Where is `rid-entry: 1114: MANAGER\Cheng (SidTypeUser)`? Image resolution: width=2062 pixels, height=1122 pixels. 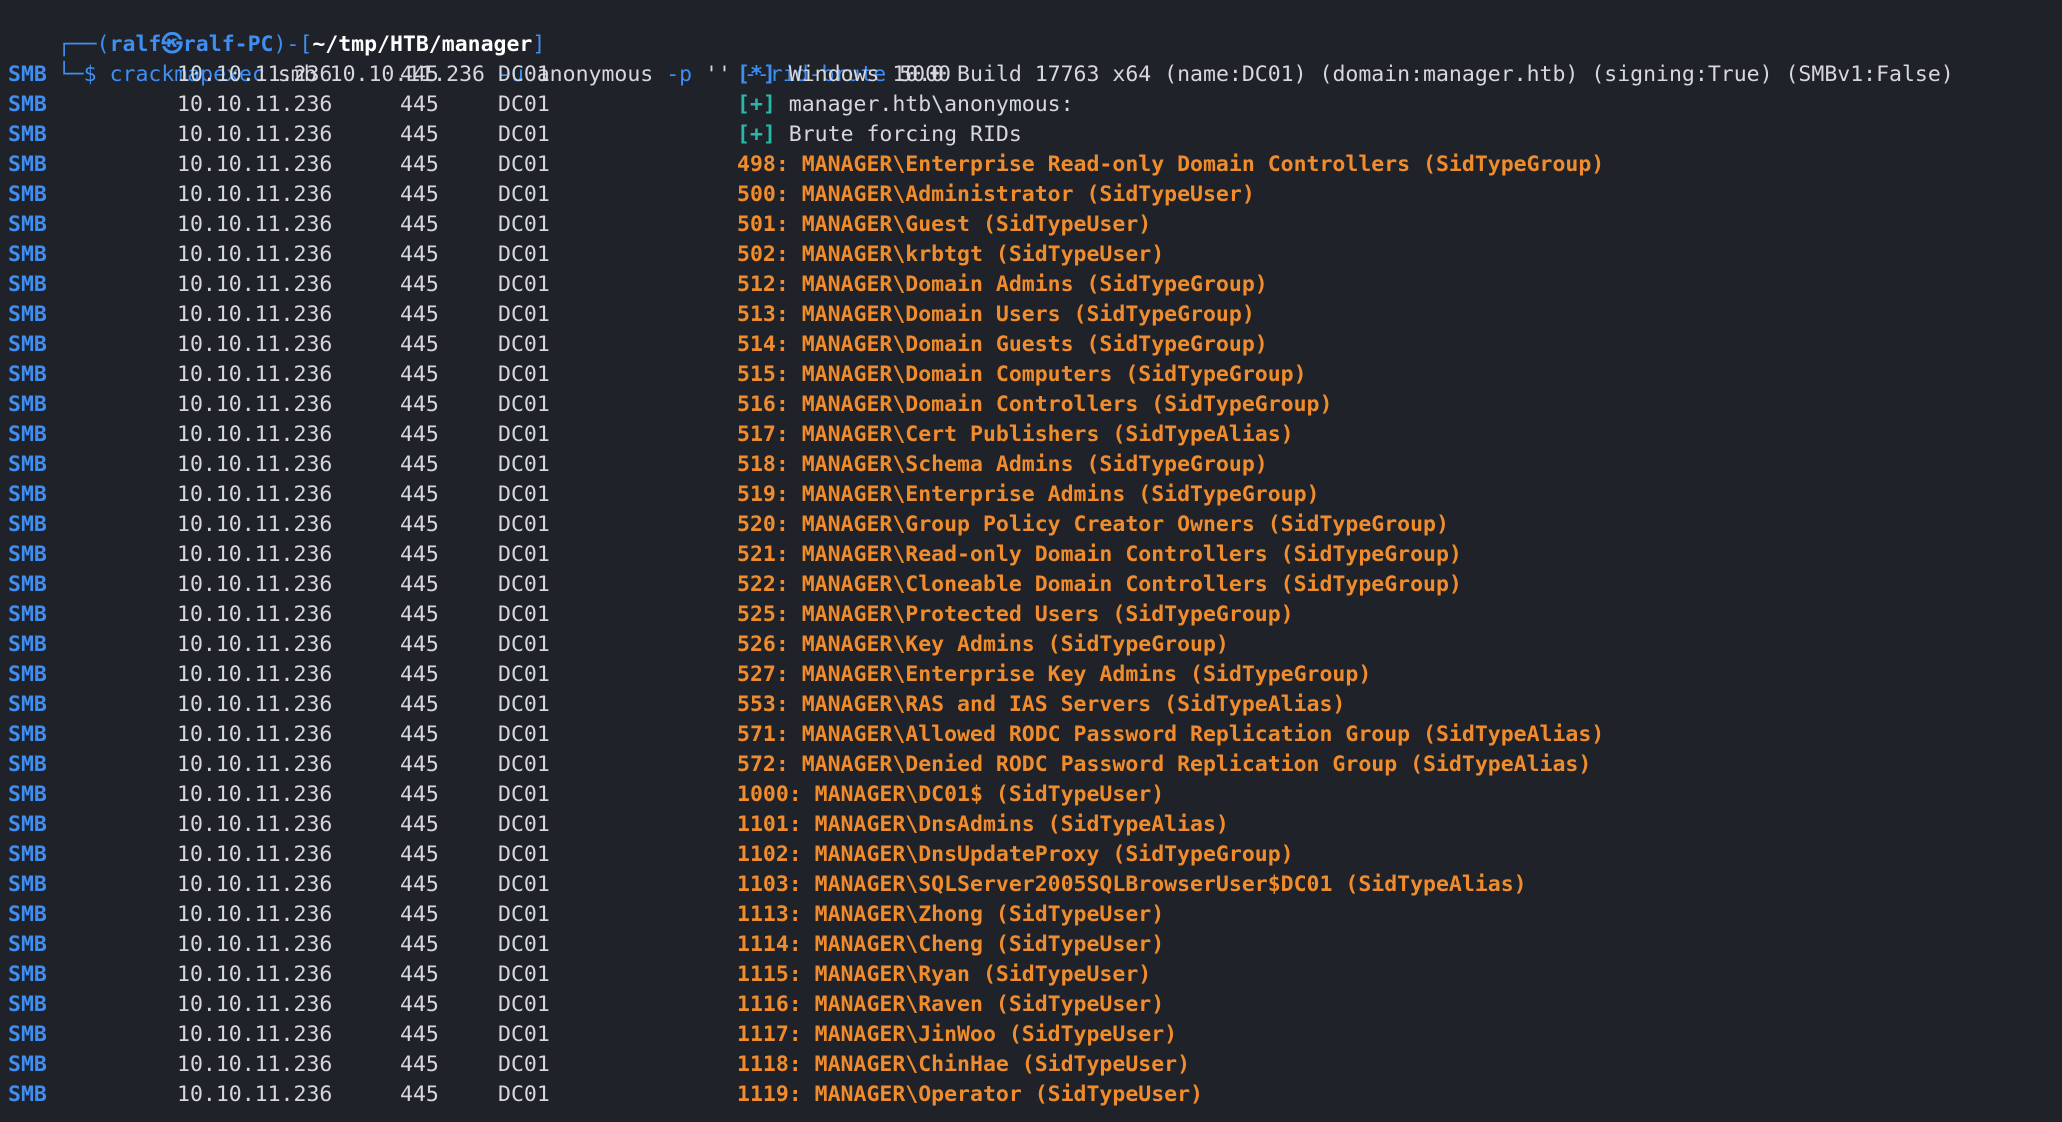
rid-entry: 1114: MANAGER\Cheng (SidTypeUser) is located at coordinates (951, 944).